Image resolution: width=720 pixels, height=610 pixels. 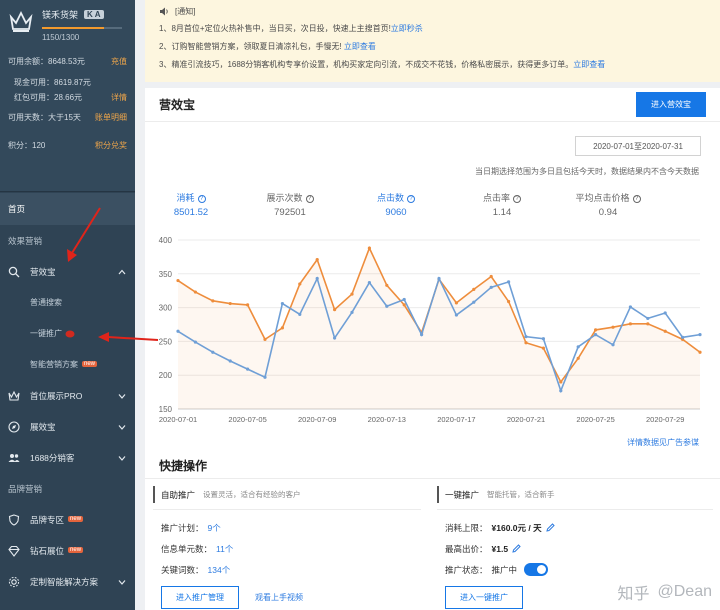 I want to click on points: 积分：120, so click(x=27, y=145).